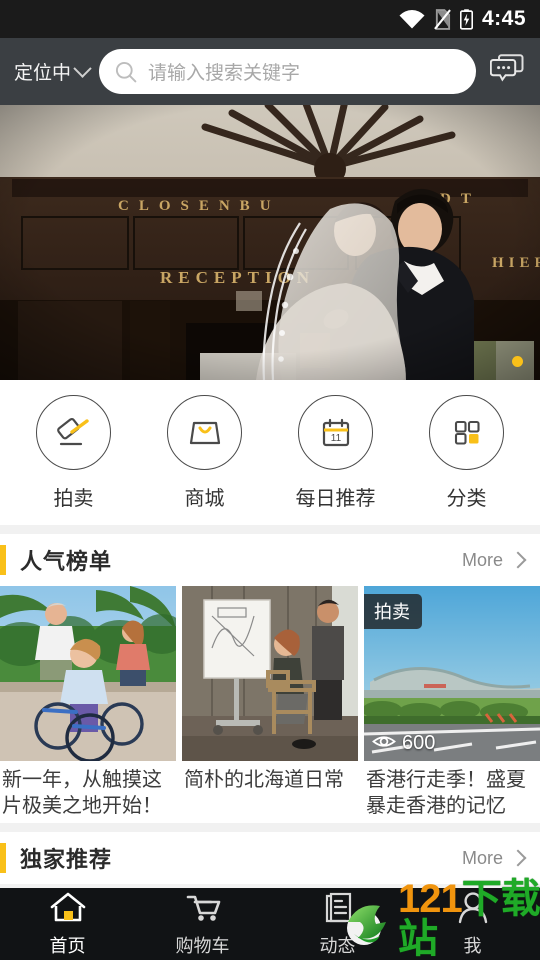 The height and width of the screenshot is (960, 540). I want to click on eye-icon, so click(384, 743).